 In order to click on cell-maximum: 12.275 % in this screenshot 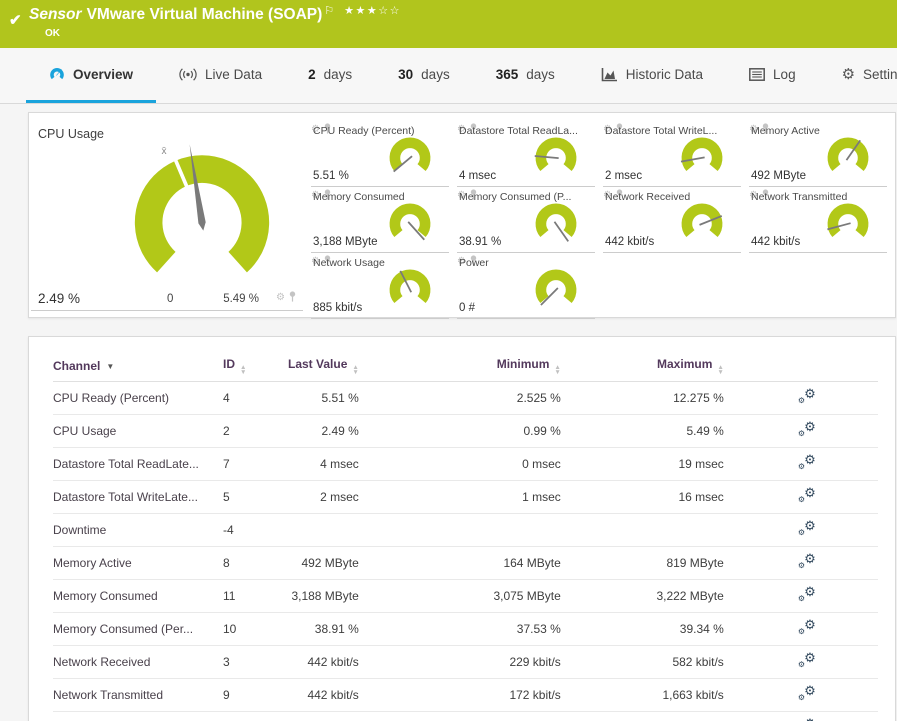, I will do `click(656, 398)`.